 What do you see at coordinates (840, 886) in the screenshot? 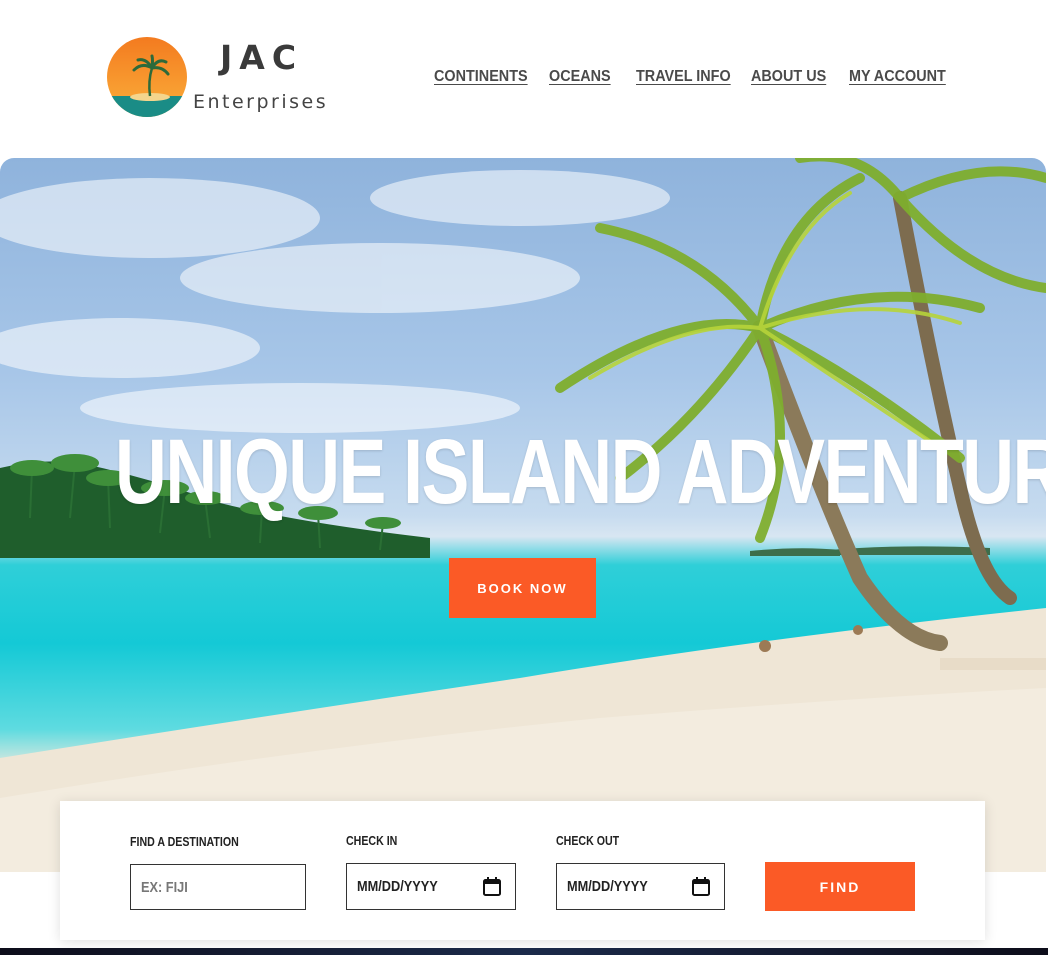
I see `find-button: FIND` at bounding box center [840, 886].